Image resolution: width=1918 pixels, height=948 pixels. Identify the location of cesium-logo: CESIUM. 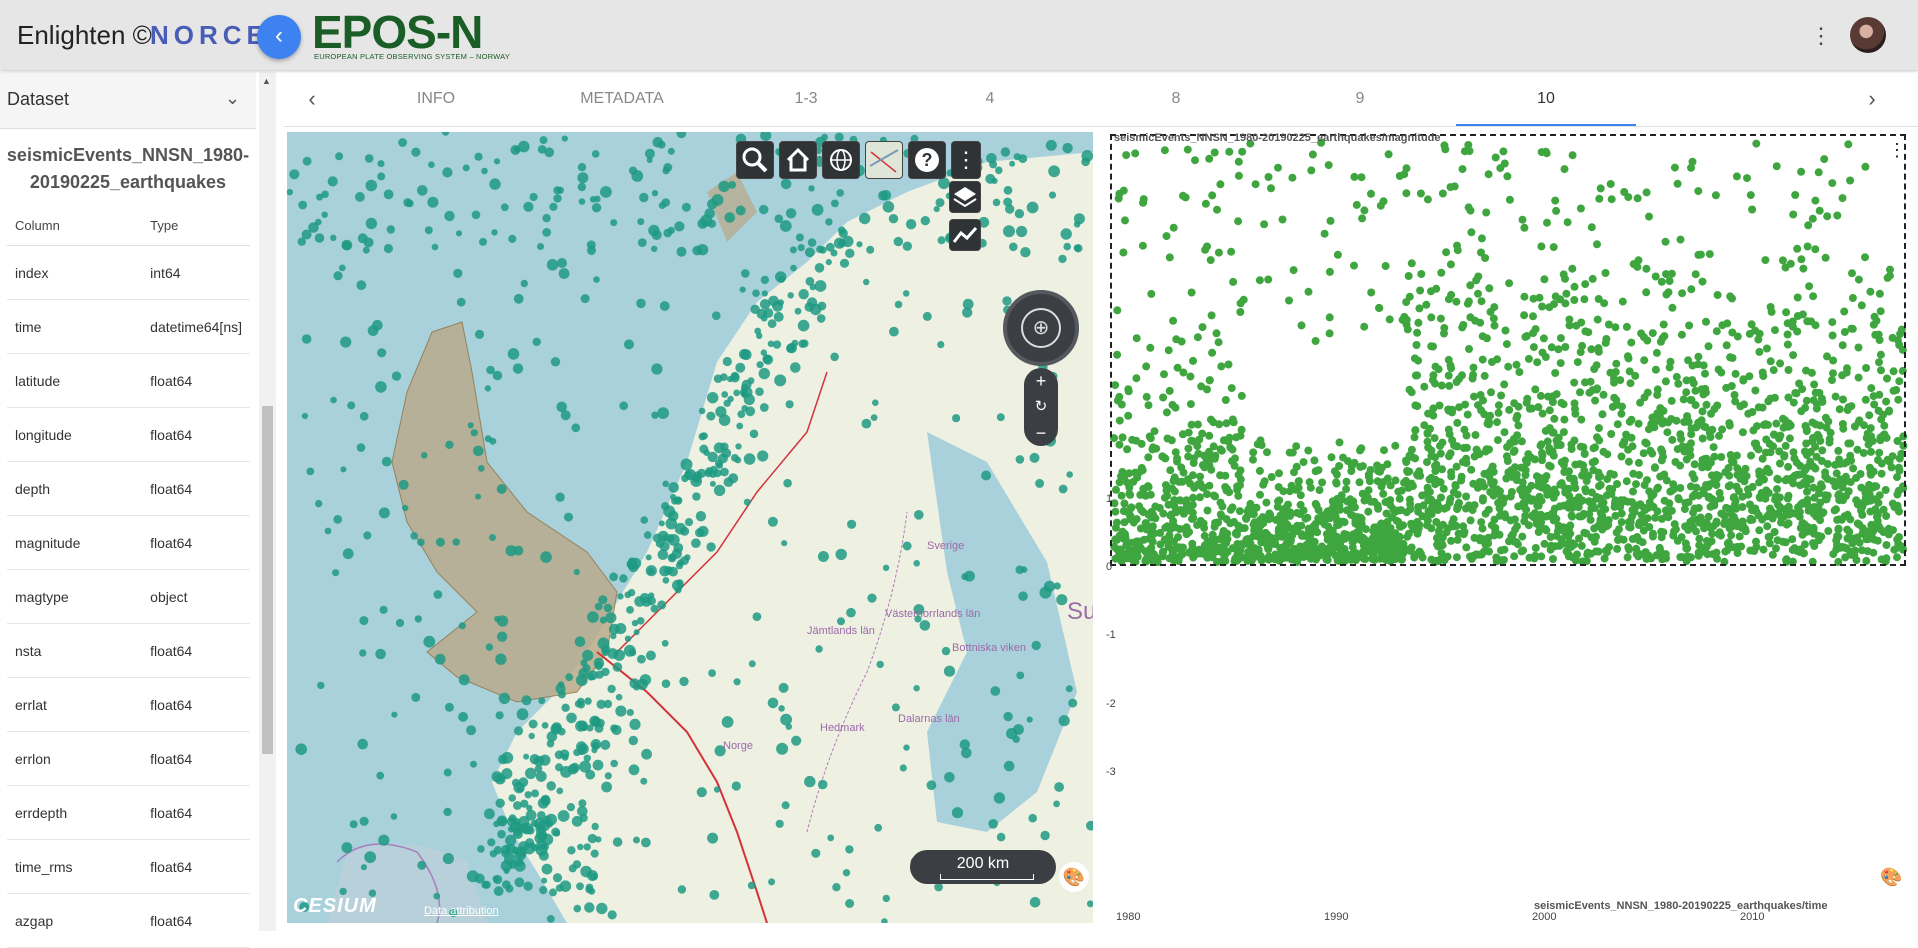
(335, 906).